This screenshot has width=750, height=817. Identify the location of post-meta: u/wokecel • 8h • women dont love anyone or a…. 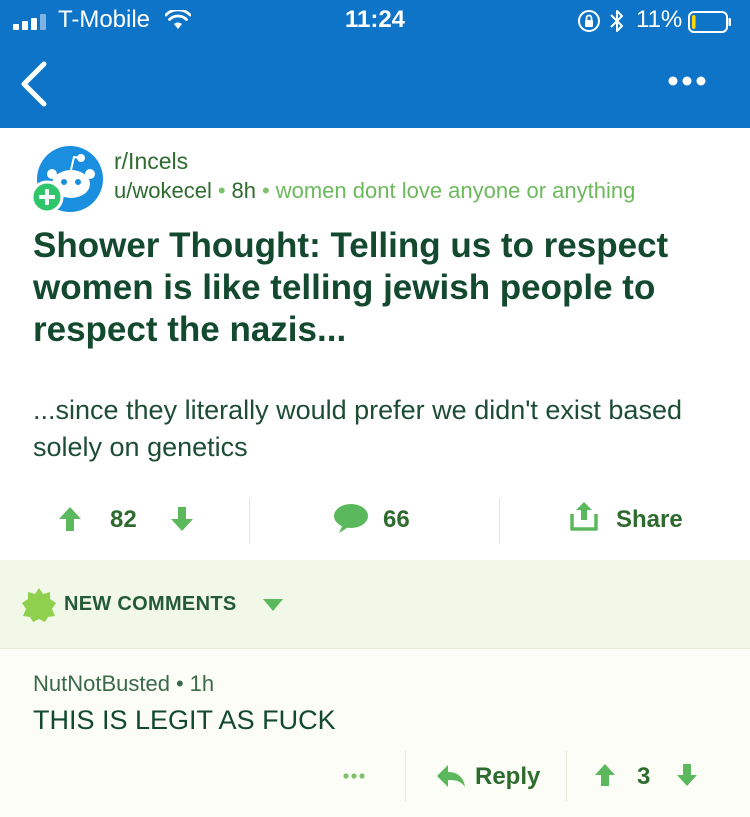
(374, 191).